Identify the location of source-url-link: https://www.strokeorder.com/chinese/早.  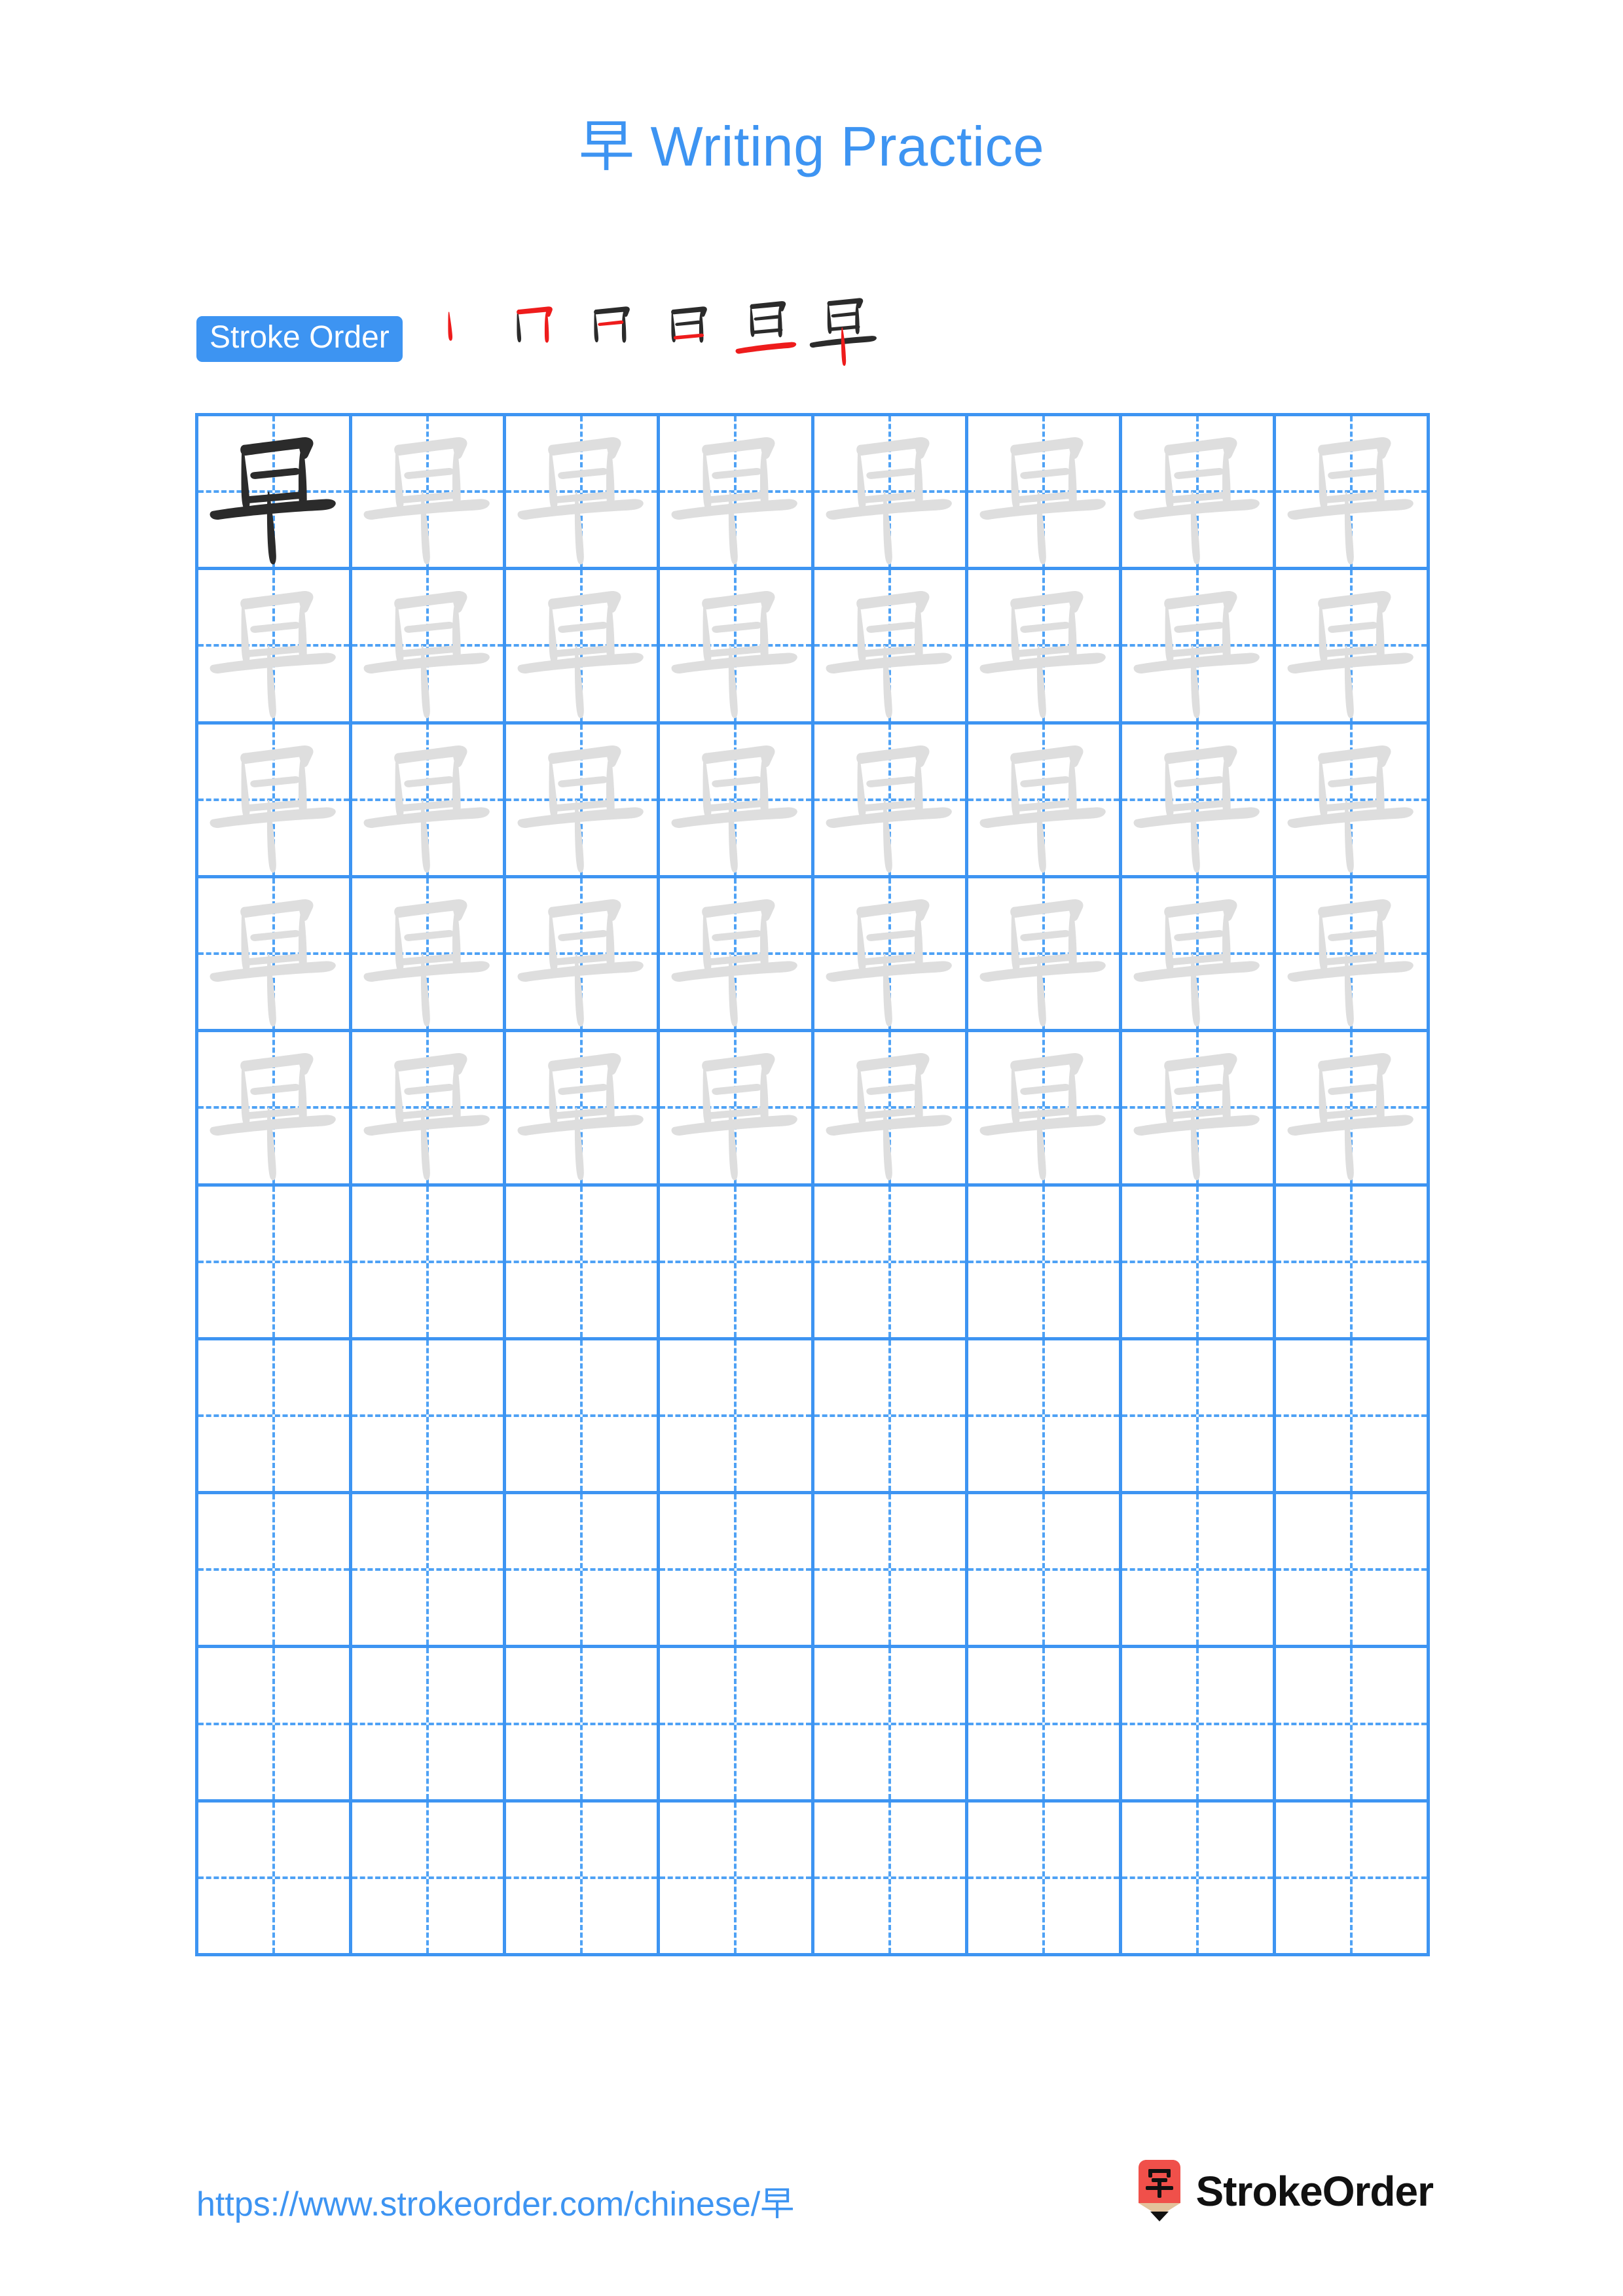
(495, 2200).